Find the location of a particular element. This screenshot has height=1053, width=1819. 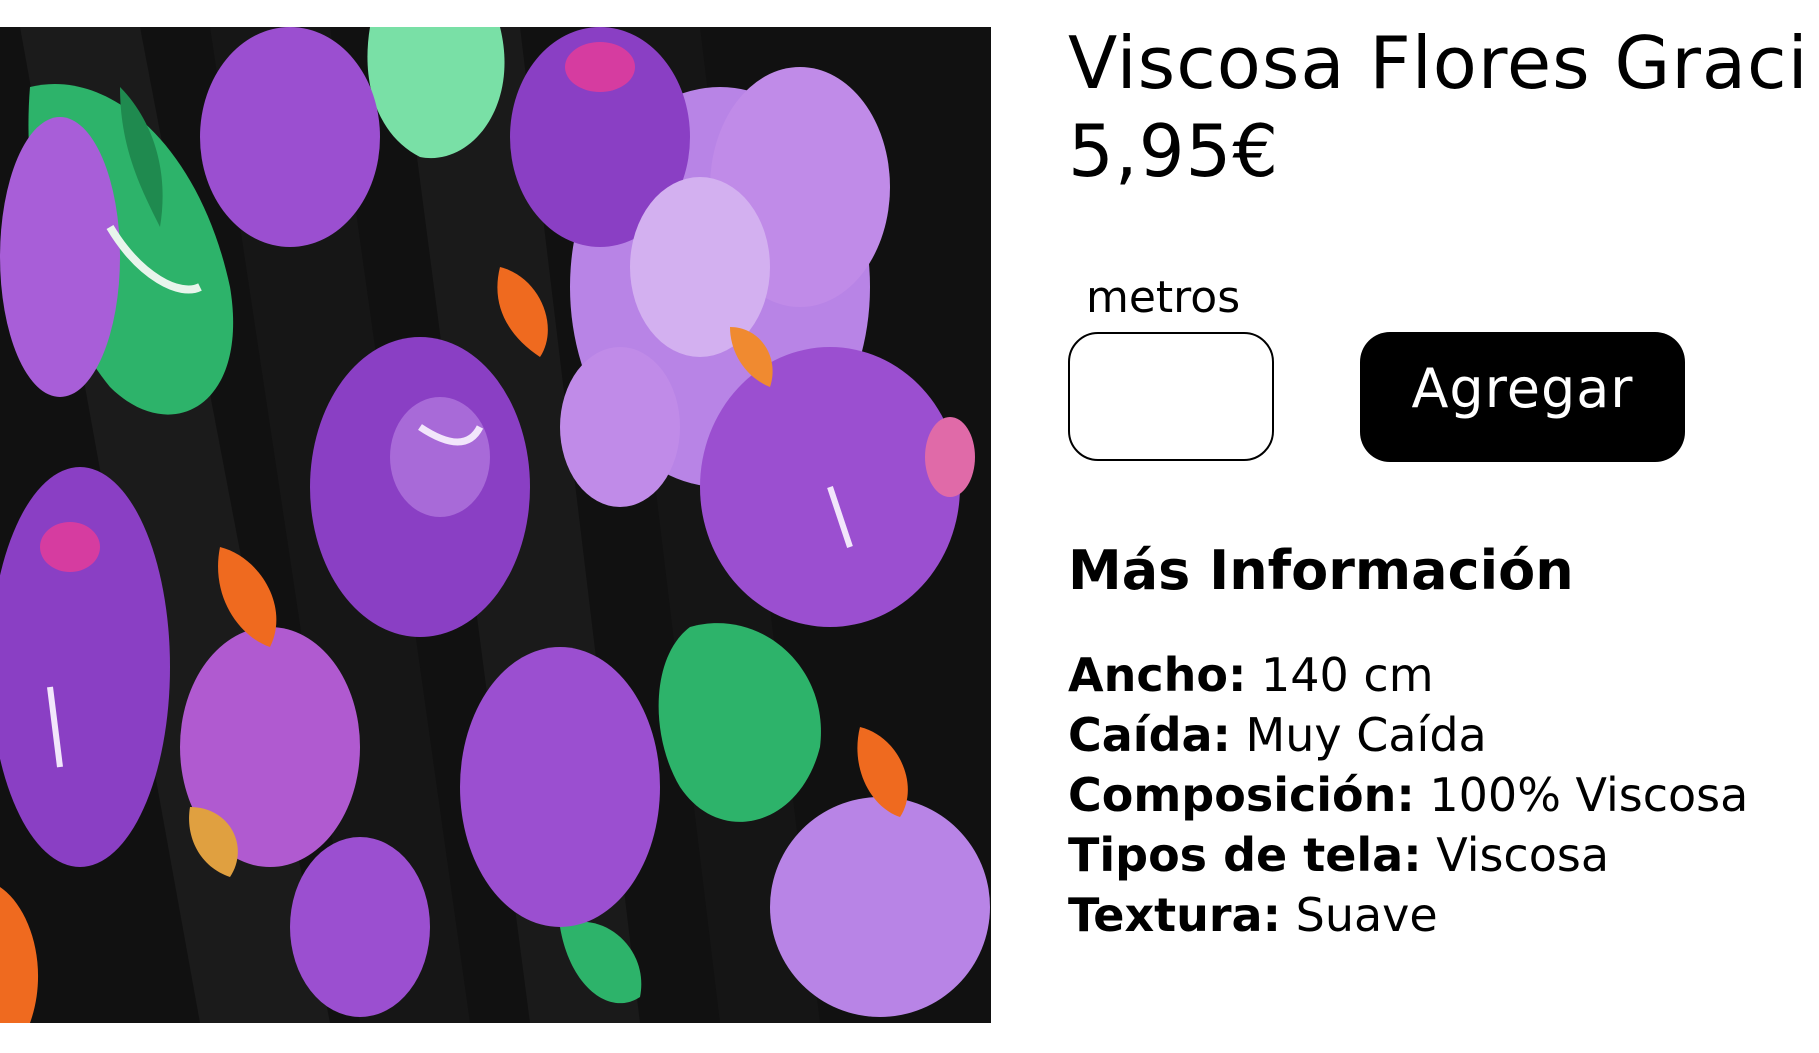

product-price: 5,95€ is located at coordinates (1174, 151).